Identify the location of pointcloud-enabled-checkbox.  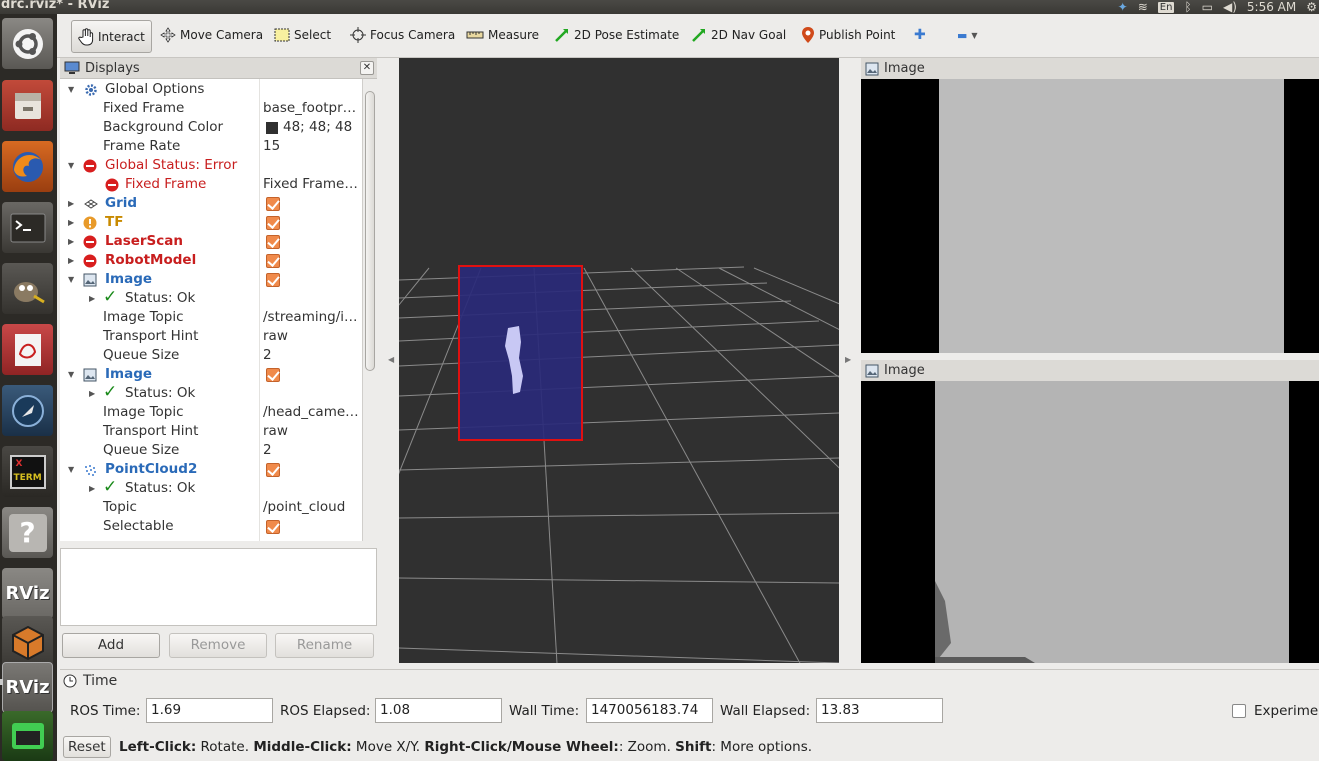
(273, 470).